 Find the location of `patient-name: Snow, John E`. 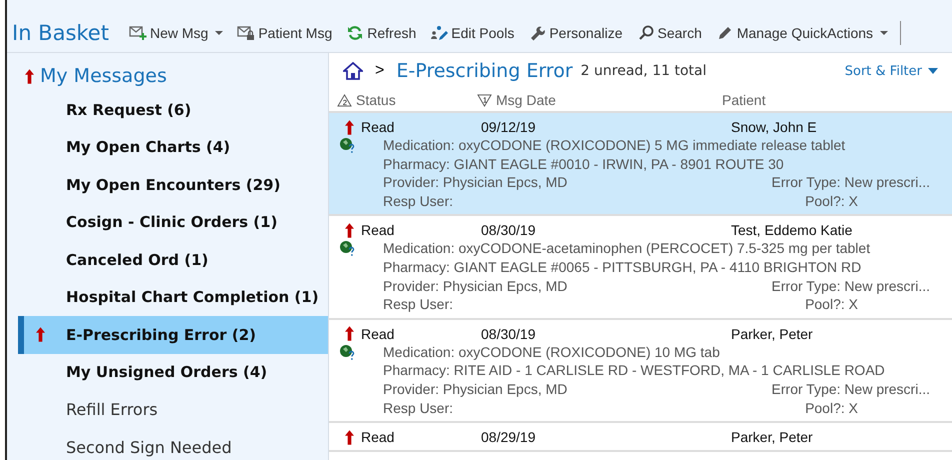

patient-name: Snow, John E is located at coordinates (774, 127).